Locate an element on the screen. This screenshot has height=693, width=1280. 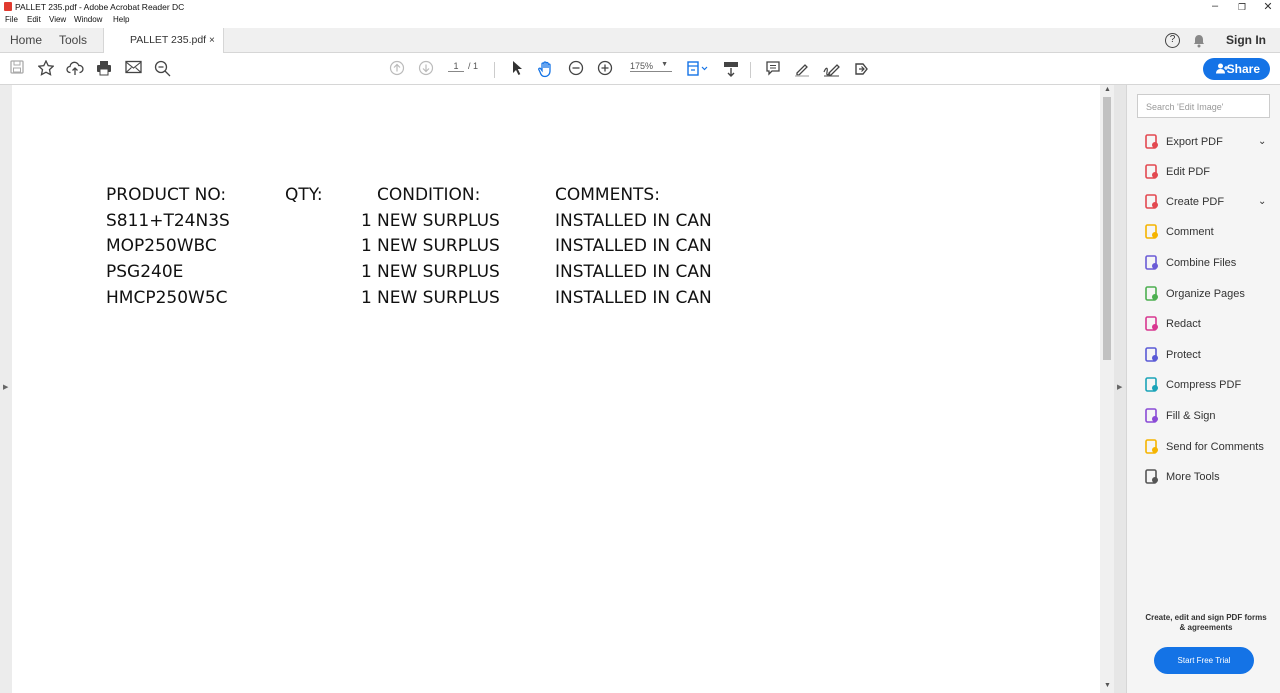
row-product: HMCP250W5C is located at coordinates (167, 298).